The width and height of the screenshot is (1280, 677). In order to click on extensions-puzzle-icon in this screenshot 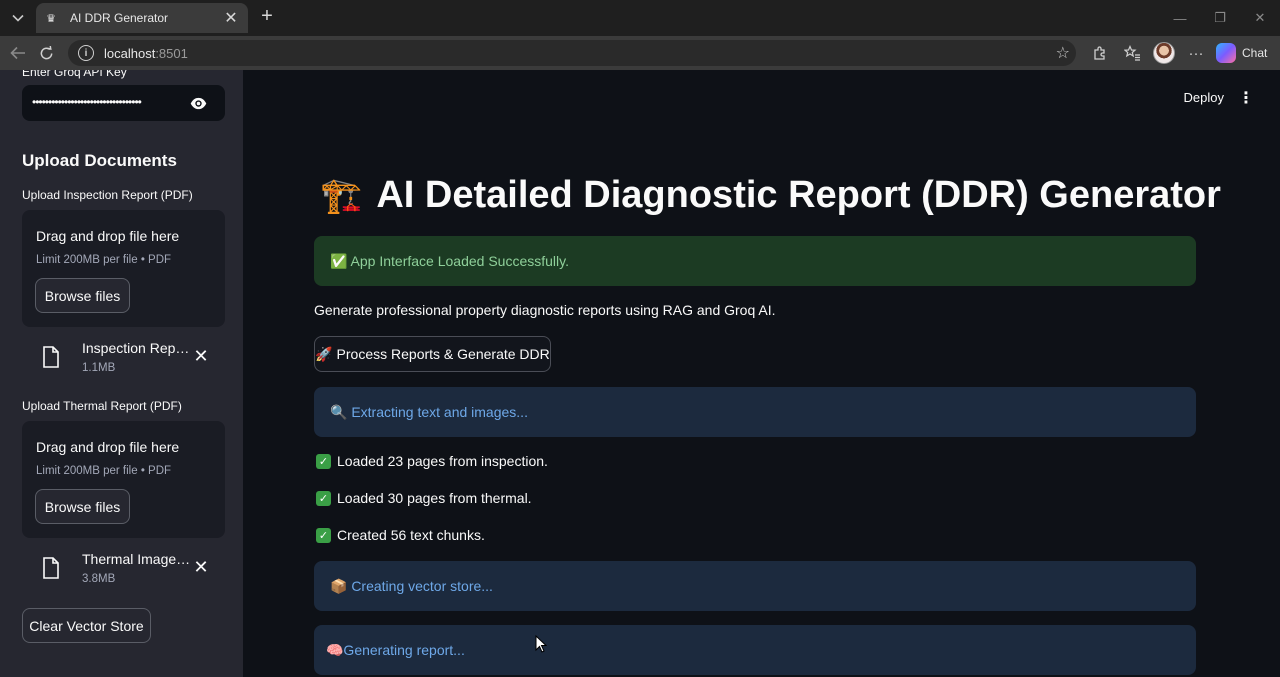, I will do `click(1100, 53)`.